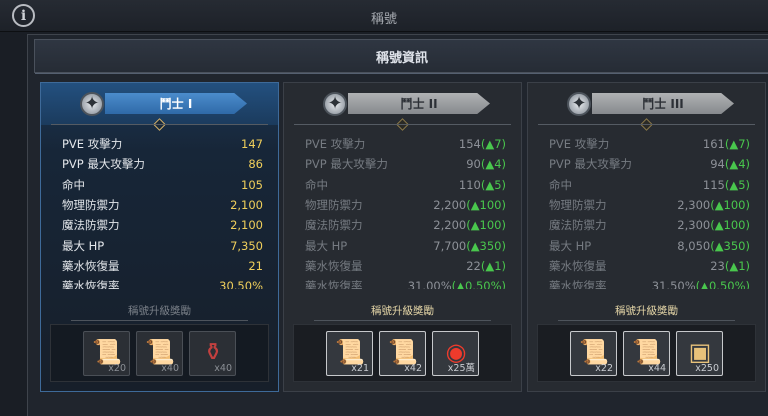  Describe the element at coordinates (646, 205) in the screenshot. I see `stat-row: 物理防禦力 2,300(▲100)` at that location.